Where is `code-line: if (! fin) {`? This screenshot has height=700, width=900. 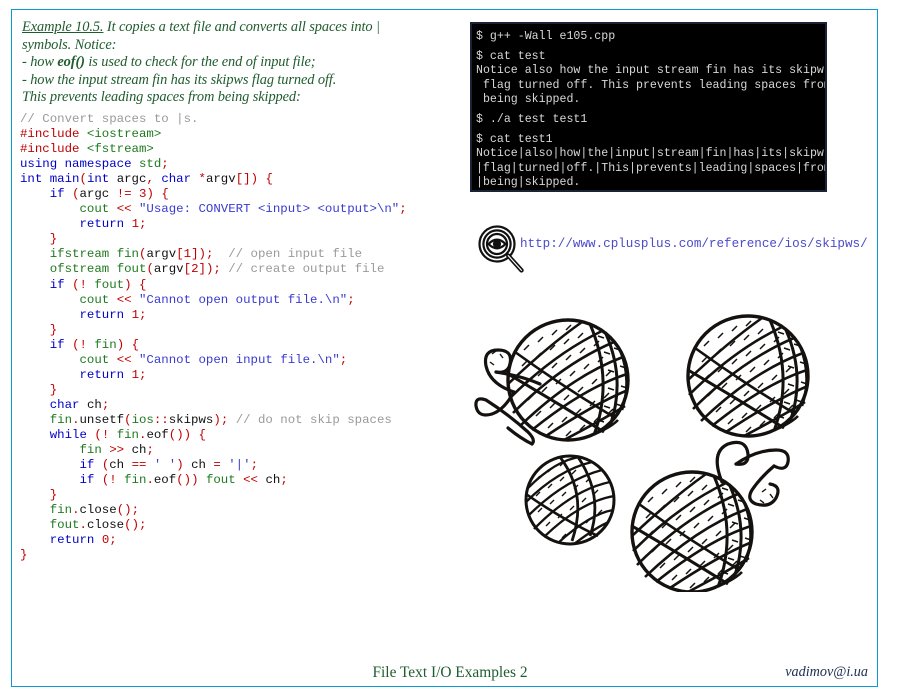 code-line: if (! fin) { is located at coordinates (94, 344).